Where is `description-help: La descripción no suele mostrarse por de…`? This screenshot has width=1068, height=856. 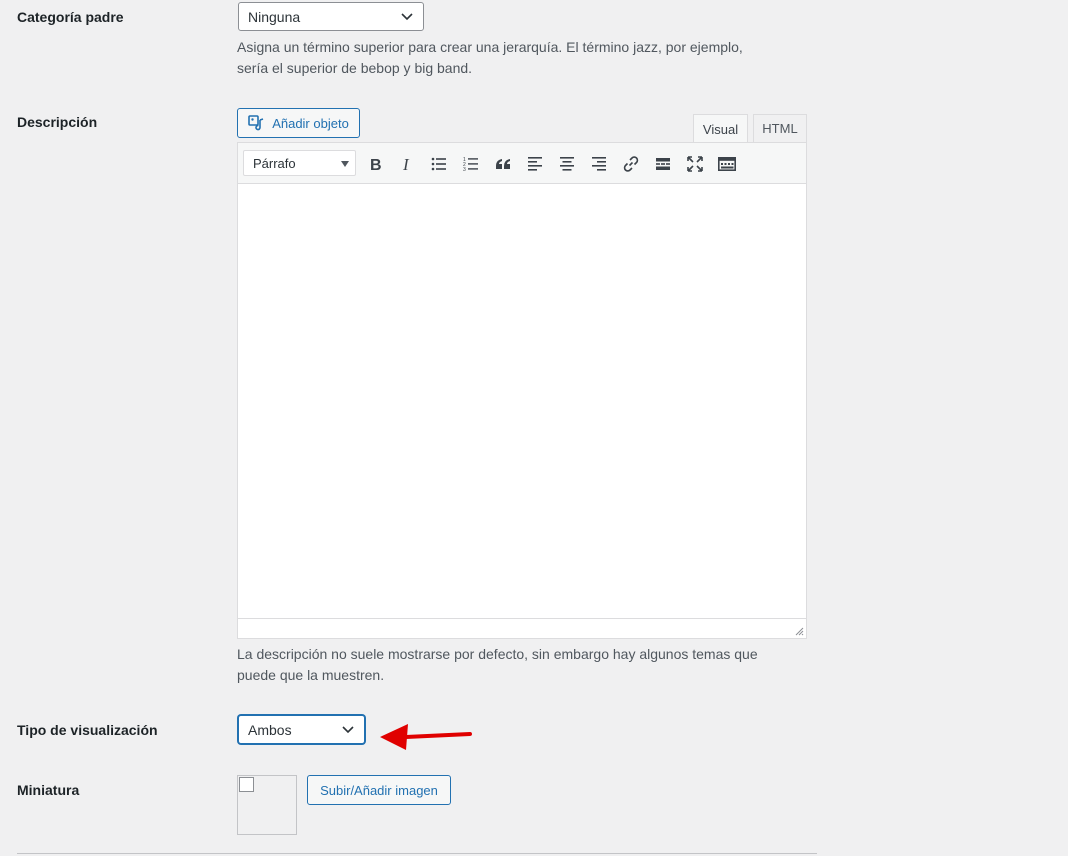 description-help: La descripción no suele mostrarse por de… is located at coordinates (497, 665).